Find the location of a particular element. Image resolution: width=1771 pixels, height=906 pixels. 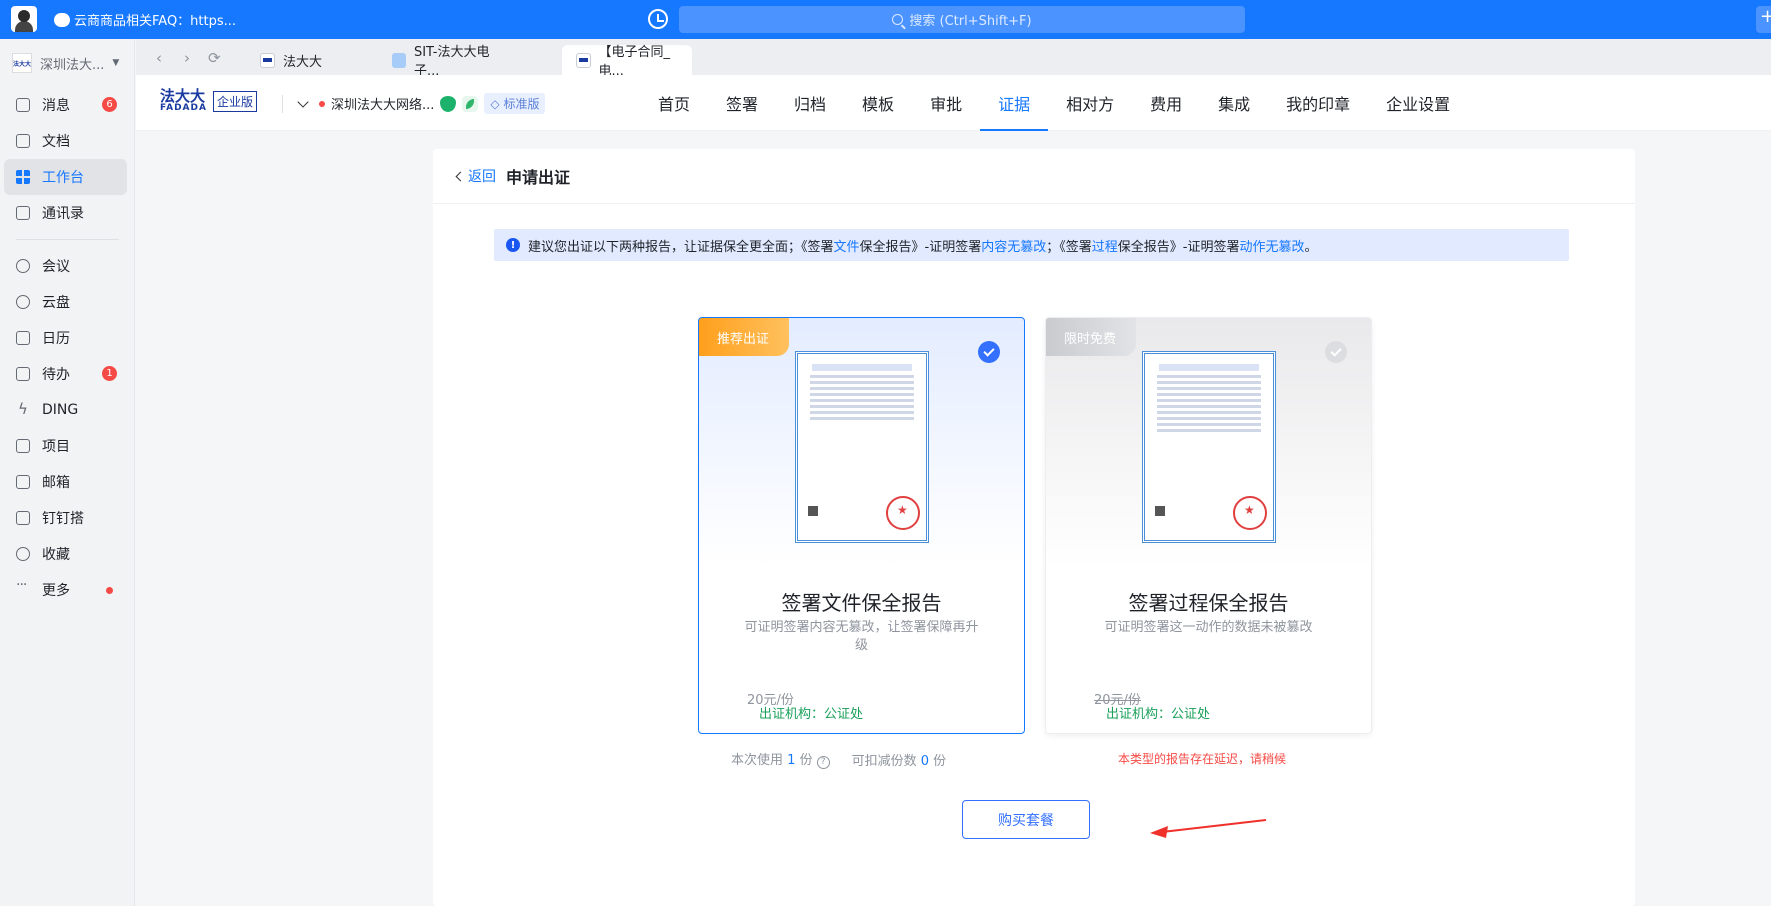

unselected-check-icon is located at coordinates (1336, 352).